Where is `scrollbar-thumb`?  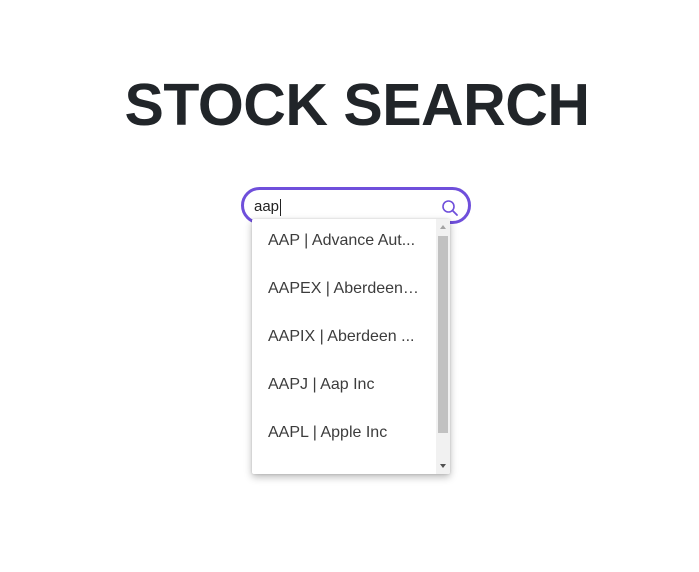 scrollbar-thumb is located at coordinates (443, 334).